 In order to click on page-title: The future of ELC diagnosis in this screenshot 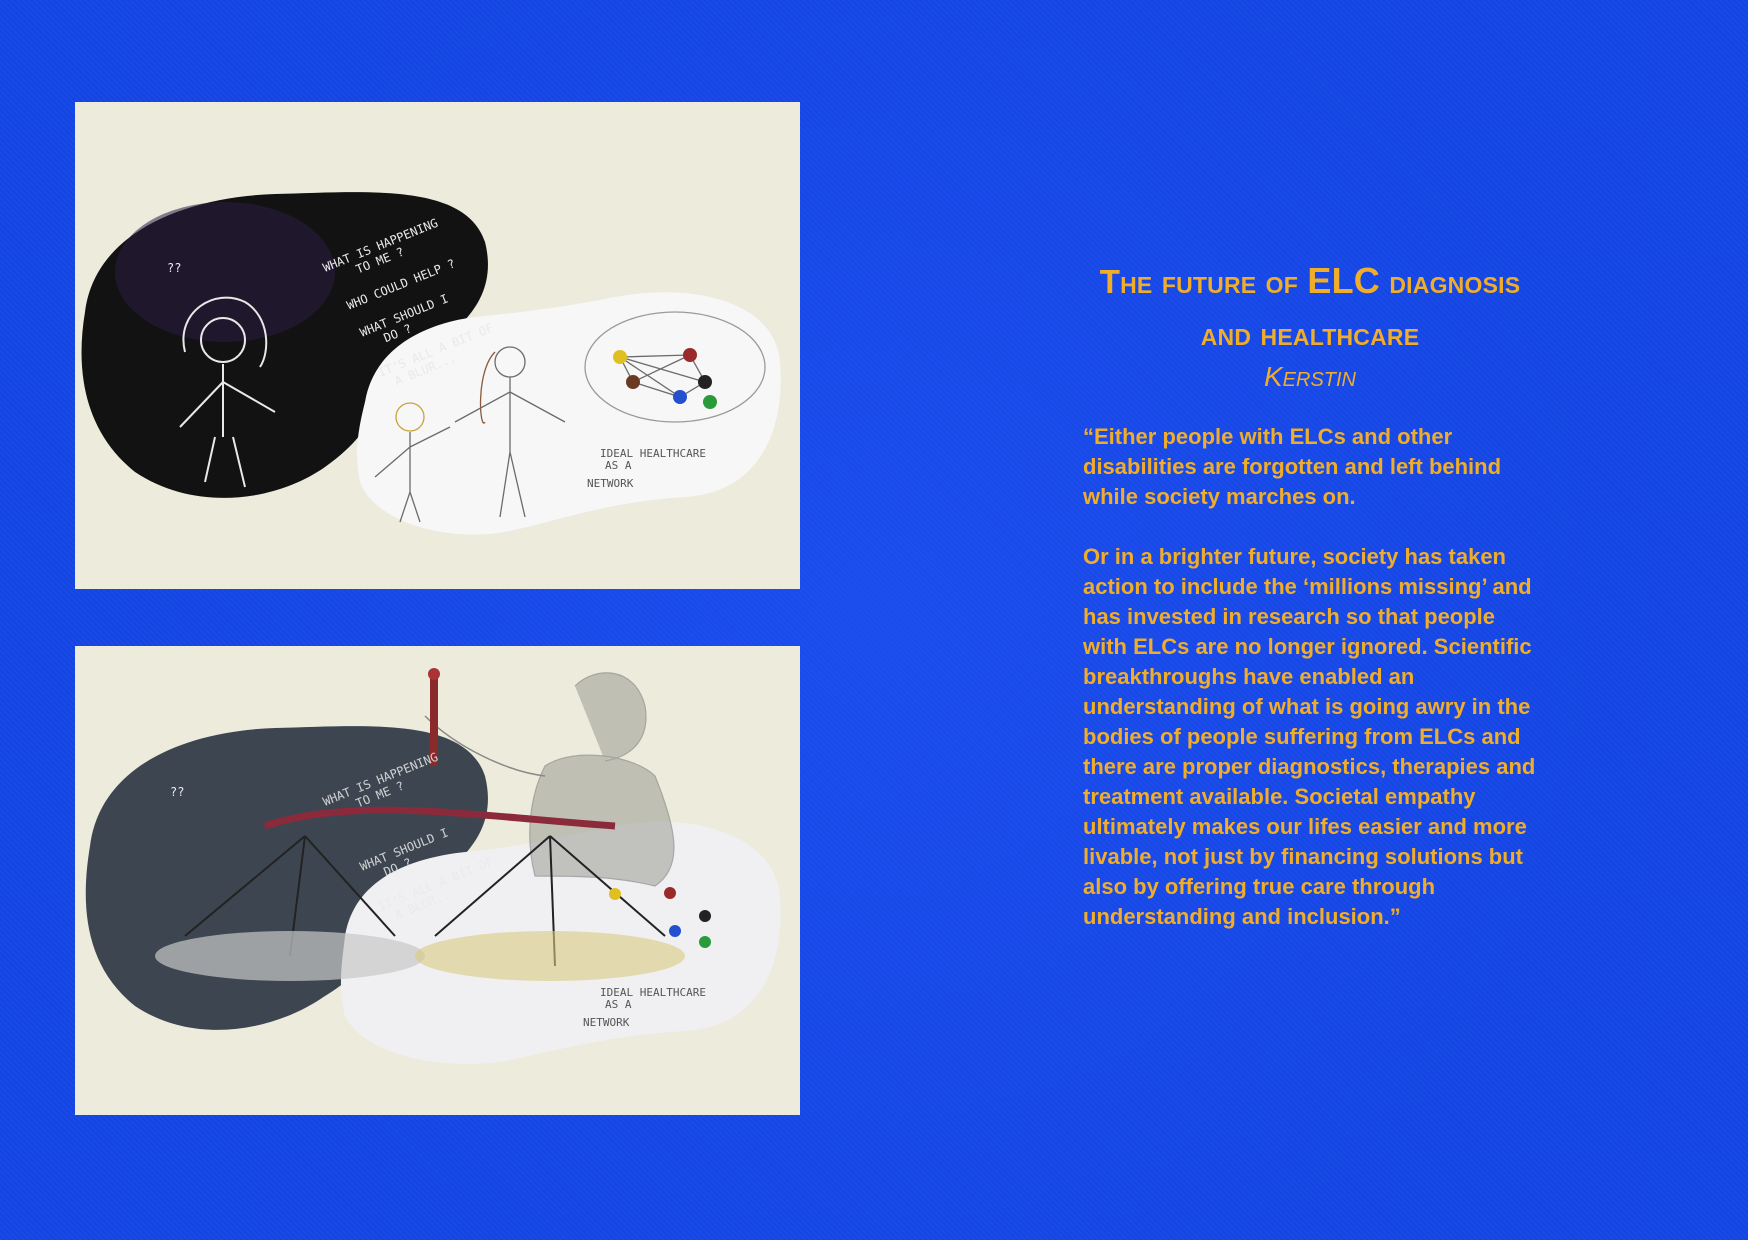, I will do `click(1310, 281)`.